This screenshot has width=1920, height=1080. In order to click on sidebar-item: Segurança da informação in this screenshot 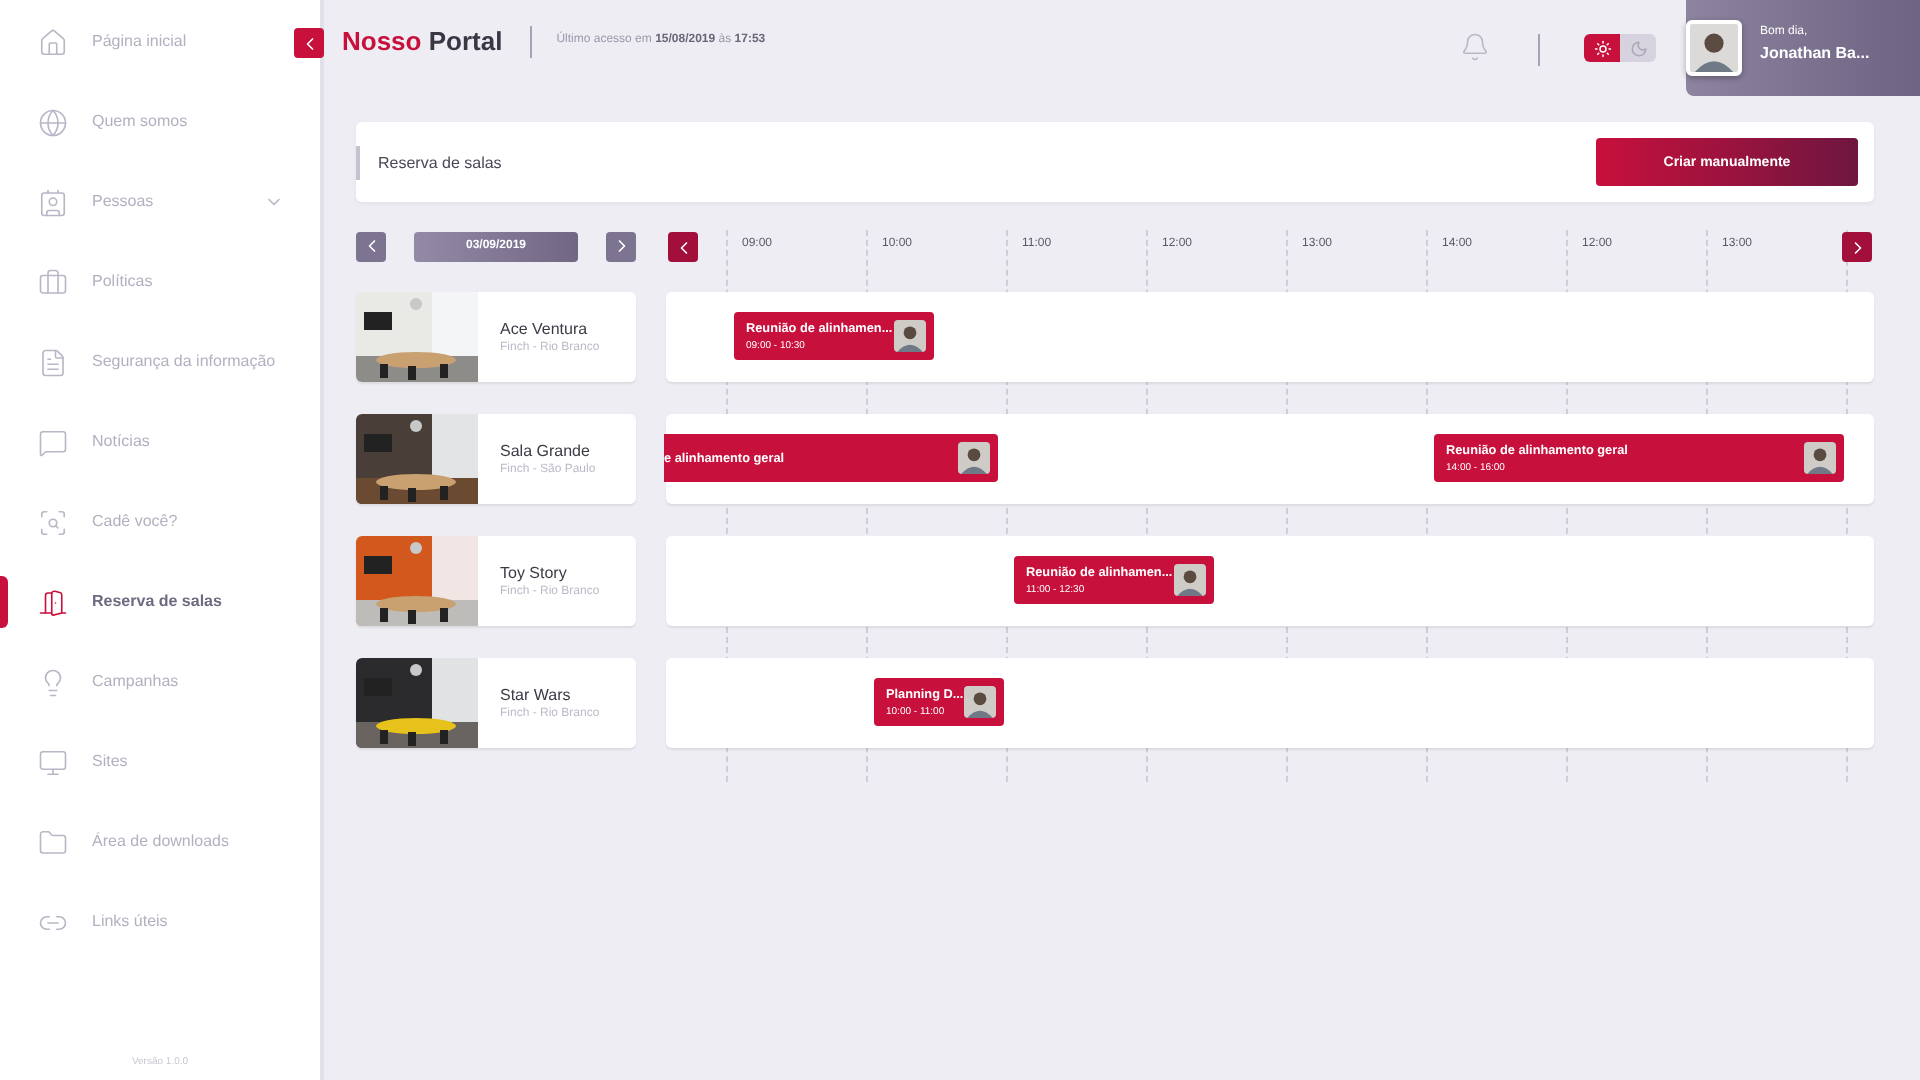, I will do `click(160, 362)`.